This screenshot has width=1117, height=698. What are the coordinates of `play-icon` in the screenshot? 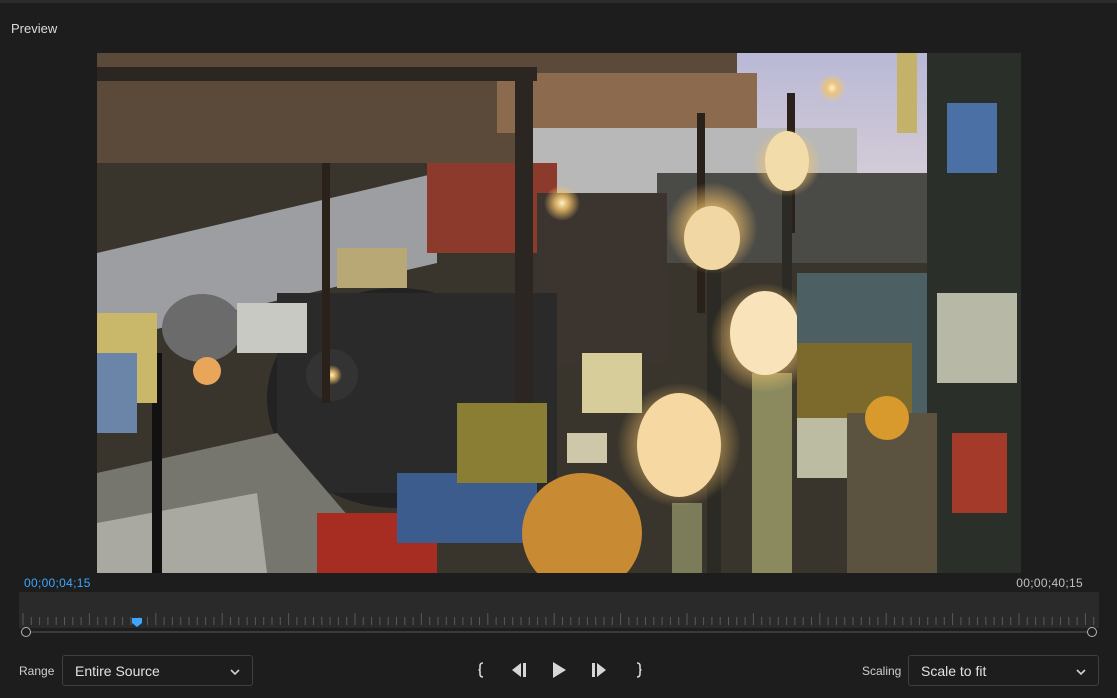 It's located at (559, 670).